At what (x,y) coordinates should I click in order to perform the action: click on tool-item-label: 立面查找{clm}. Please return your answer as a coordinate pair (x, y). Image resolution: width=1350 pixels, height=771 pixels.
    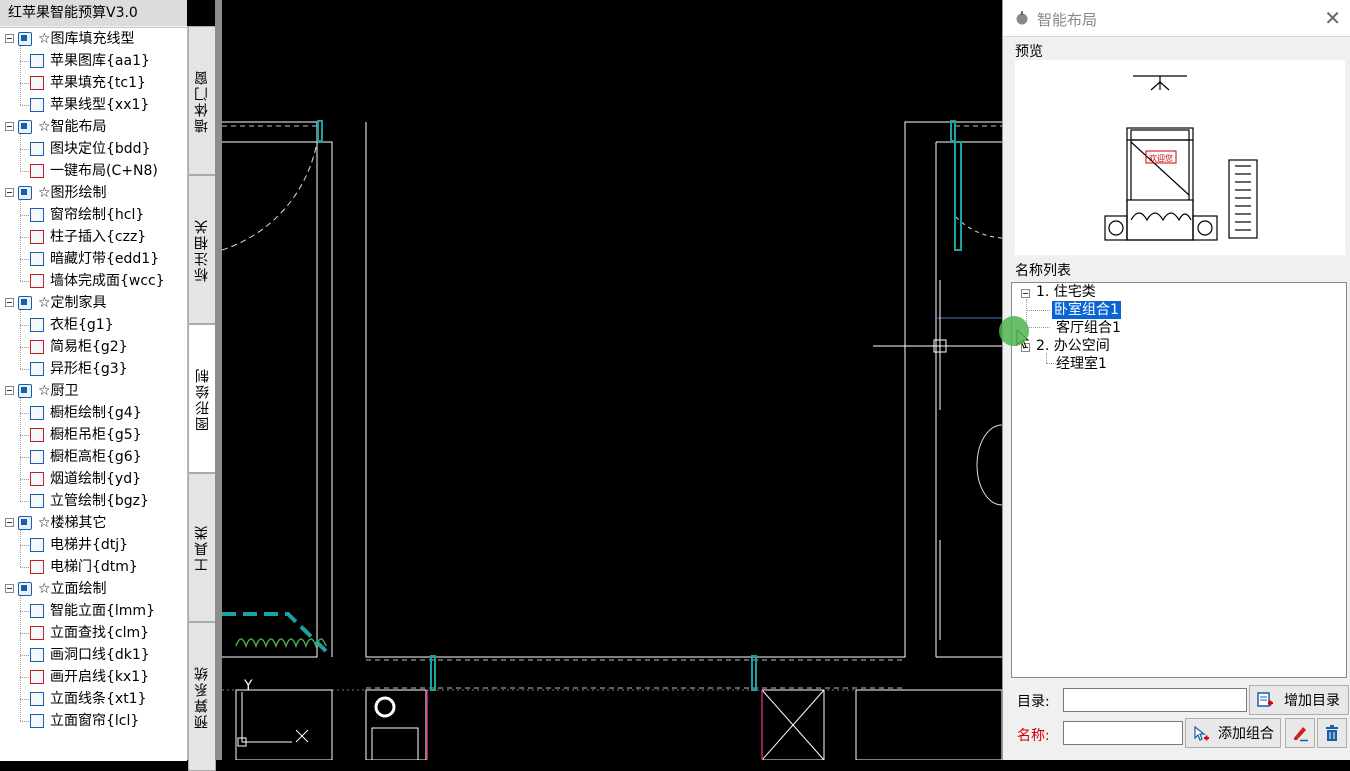
    Looking at the image, I should click on (100, 633).